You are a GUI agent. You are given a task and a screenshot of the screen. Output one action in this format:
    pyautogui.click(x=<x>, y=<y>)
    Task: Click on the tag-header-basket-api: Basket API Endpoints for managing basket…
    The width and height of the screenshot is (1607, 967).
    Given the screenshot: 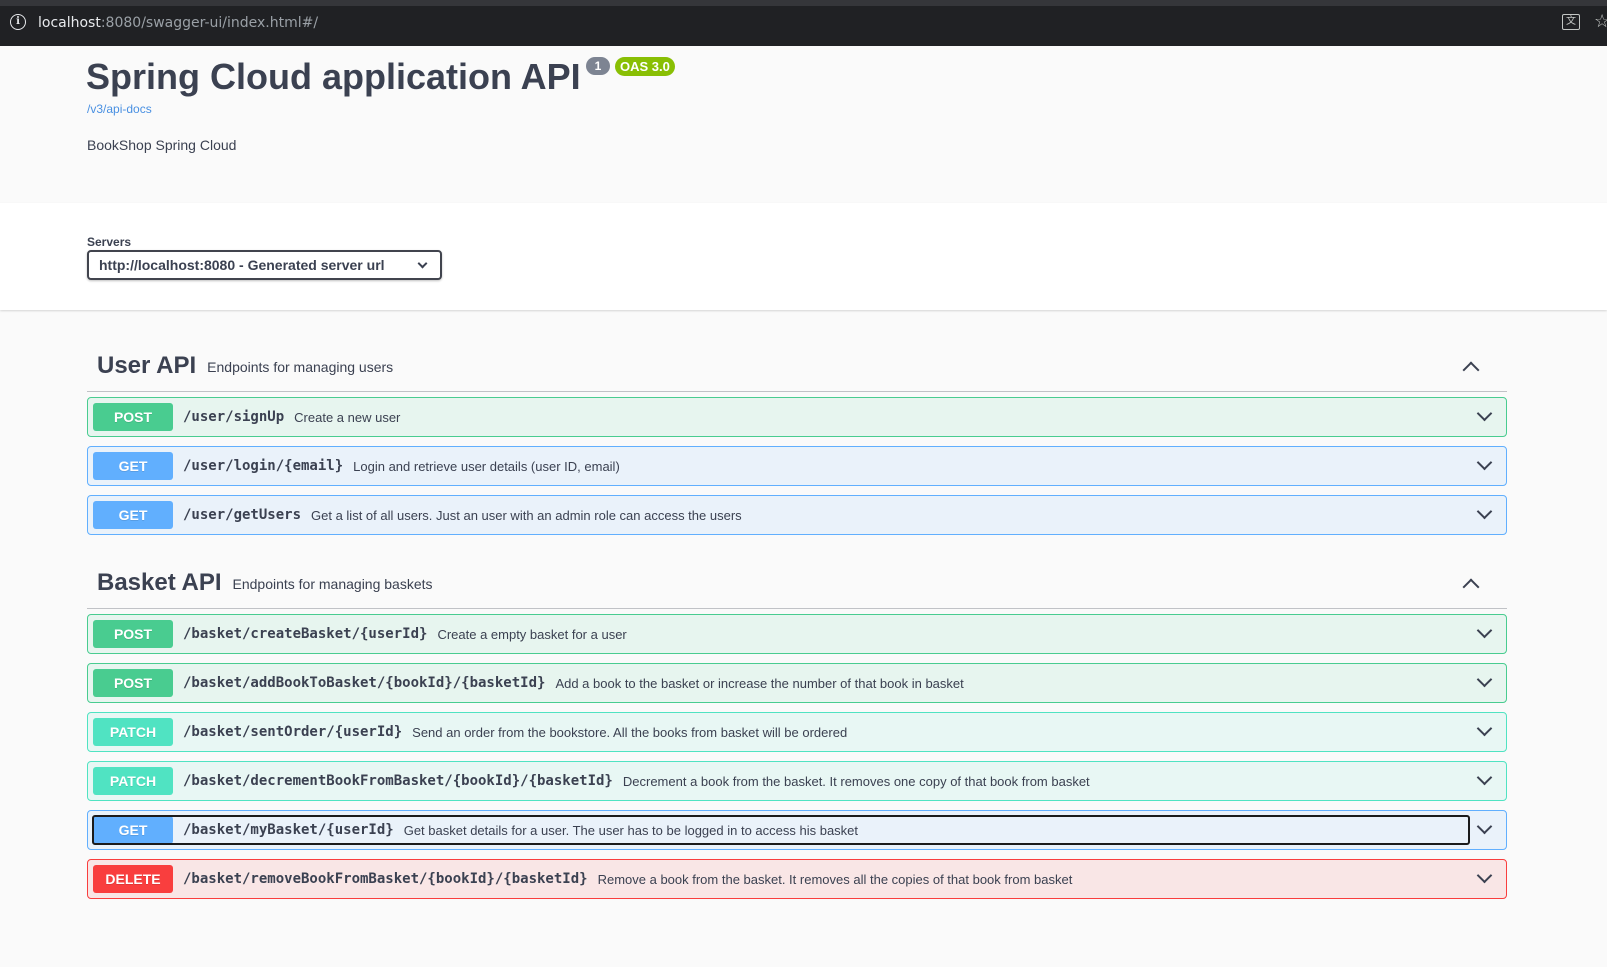 What is the action you would take?
    pyautogui.click(x=797, y=583)
    